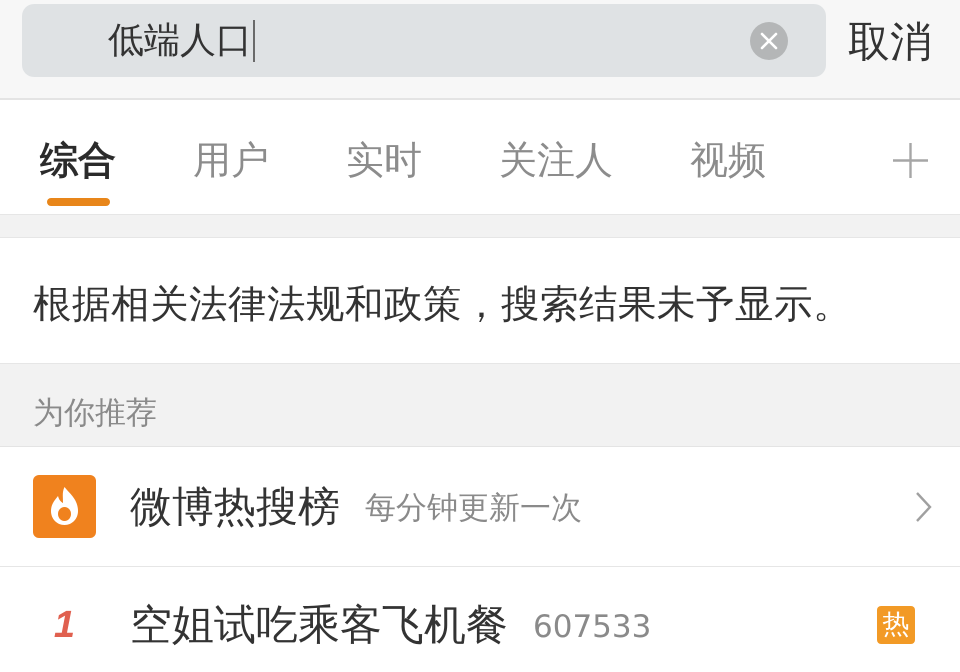 The height and width of the screenshot is (672, 960). Describe the element at coordinates (319, 625) in the screenshot. I see `topic-title: 空姐试吃乘客飞机餐` at that location.